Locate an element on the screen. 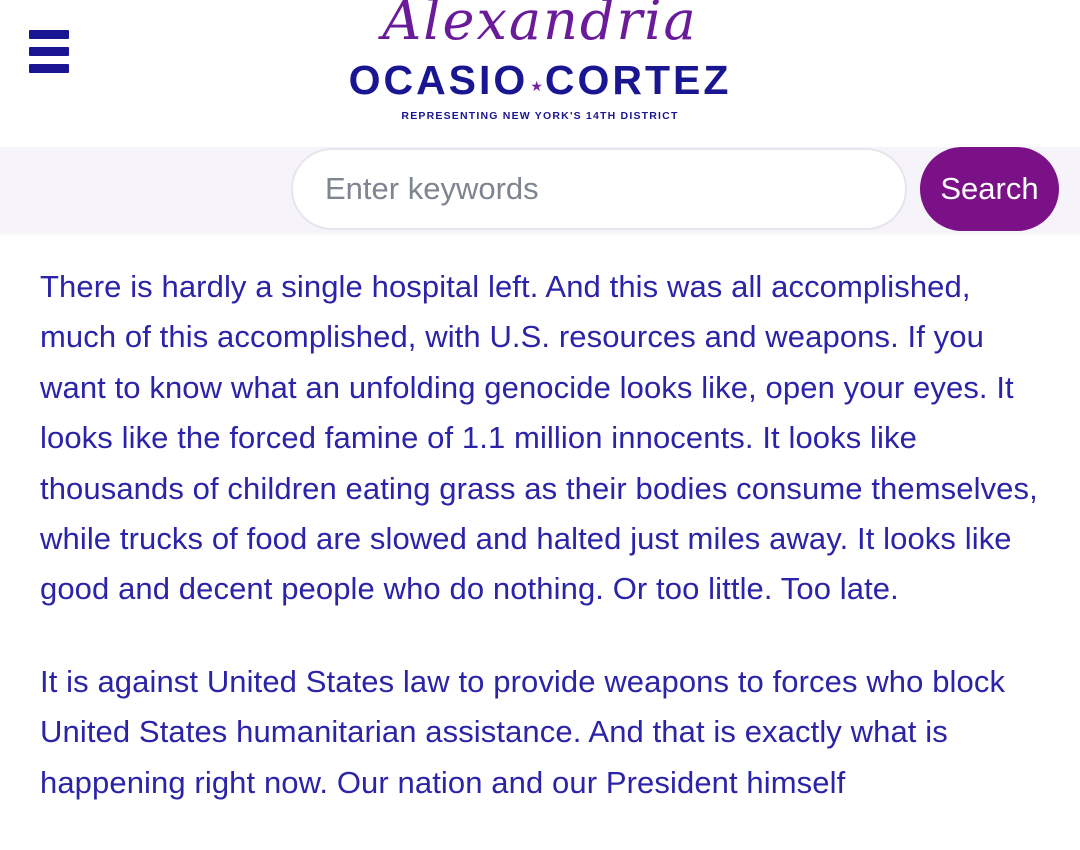 The width and height of the screenshot is (1080, 850). hamburger-menu-icon is located at coordinates (49, 51).